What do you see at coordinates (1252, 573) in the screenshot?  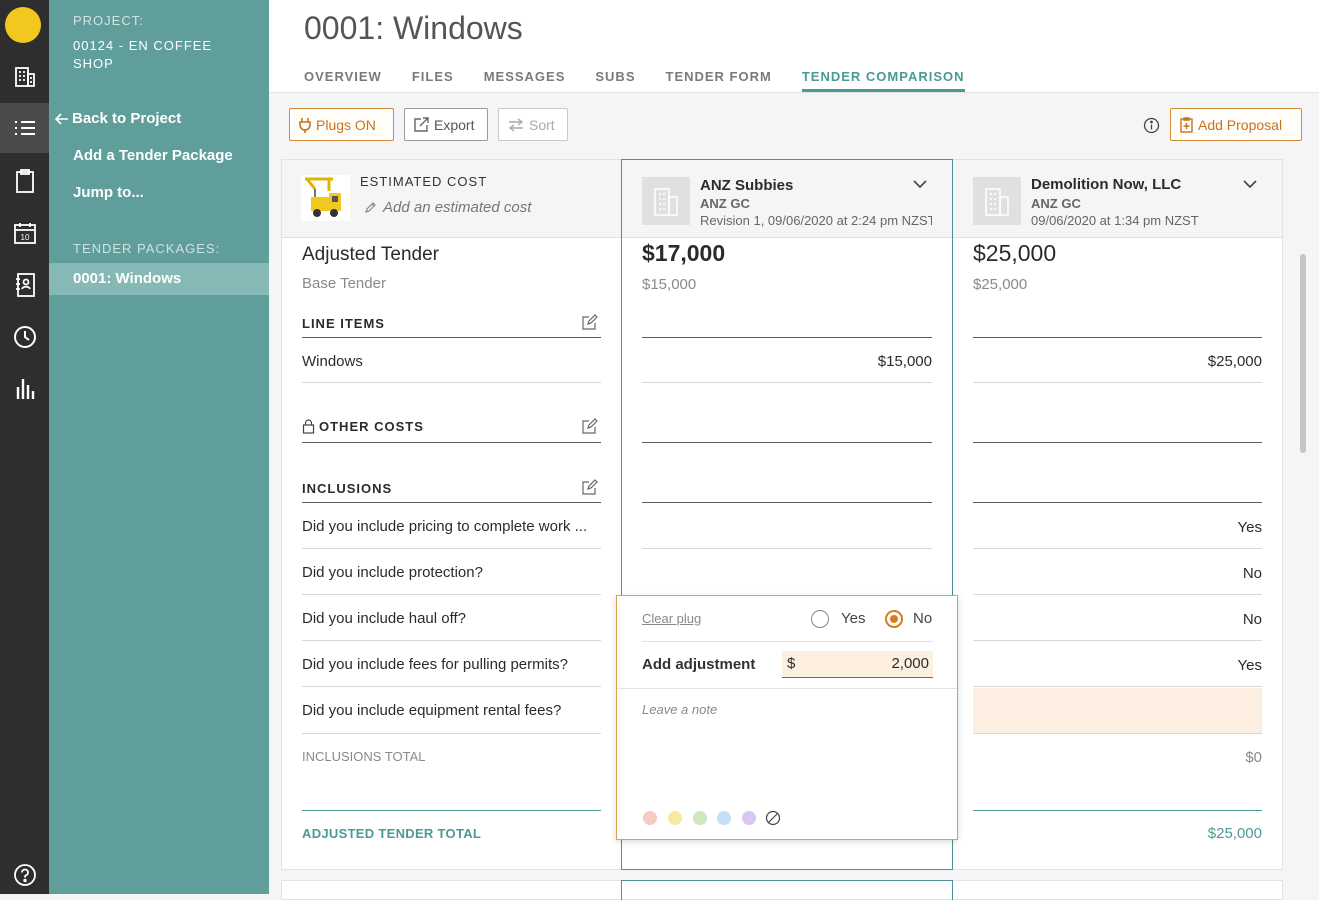 I see `inclusion-answer: No` at bounding box center [1252, 573].